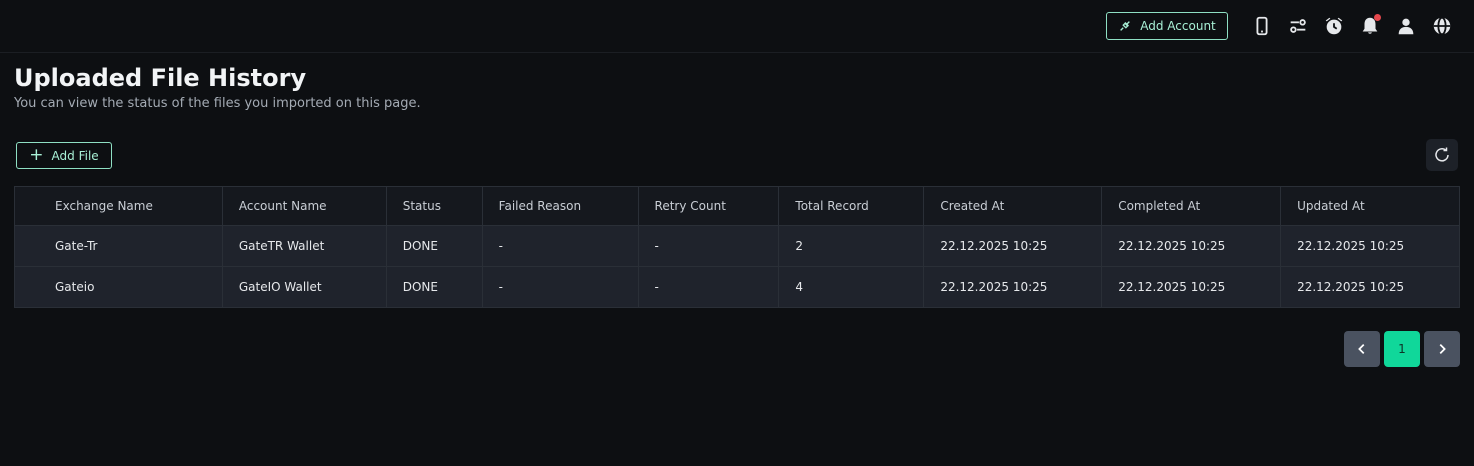 Image resolution: width=1474 pixels, height=466 pixels. I want to click on refresh-icon, so click(1442, 154).